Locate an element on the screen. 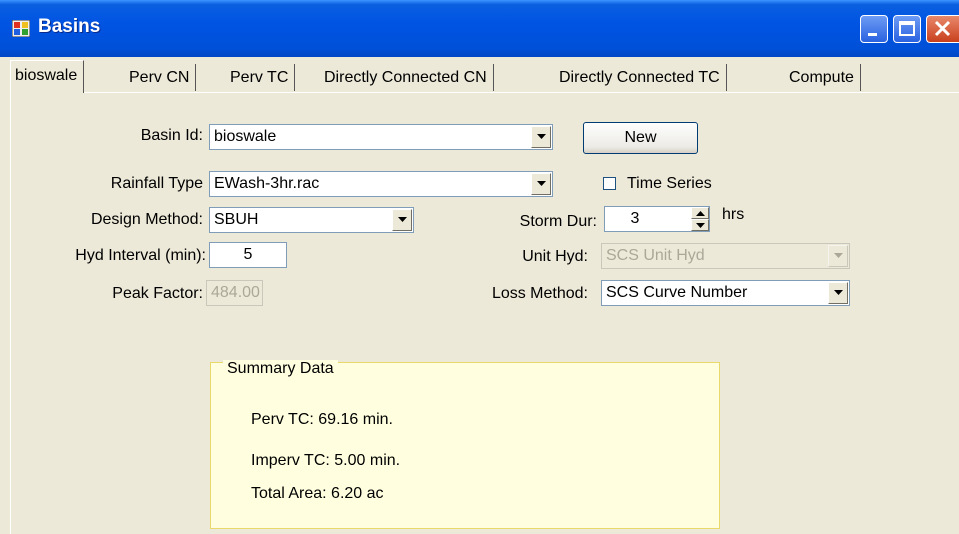 This screenshot has width=959, height=534. basin-id-combo: bioswale is located at coordinates (381, 137).